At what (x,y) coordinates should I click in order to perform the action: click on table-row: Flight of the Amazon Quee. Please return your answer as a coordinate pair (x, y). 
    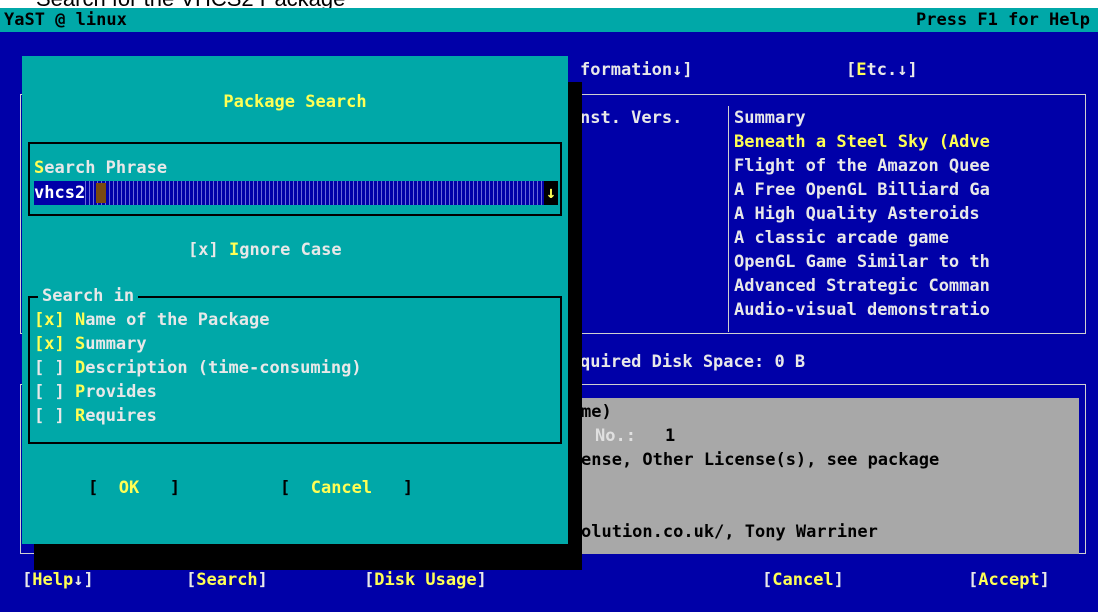
    Looking at the image, I should click on (862, 166).